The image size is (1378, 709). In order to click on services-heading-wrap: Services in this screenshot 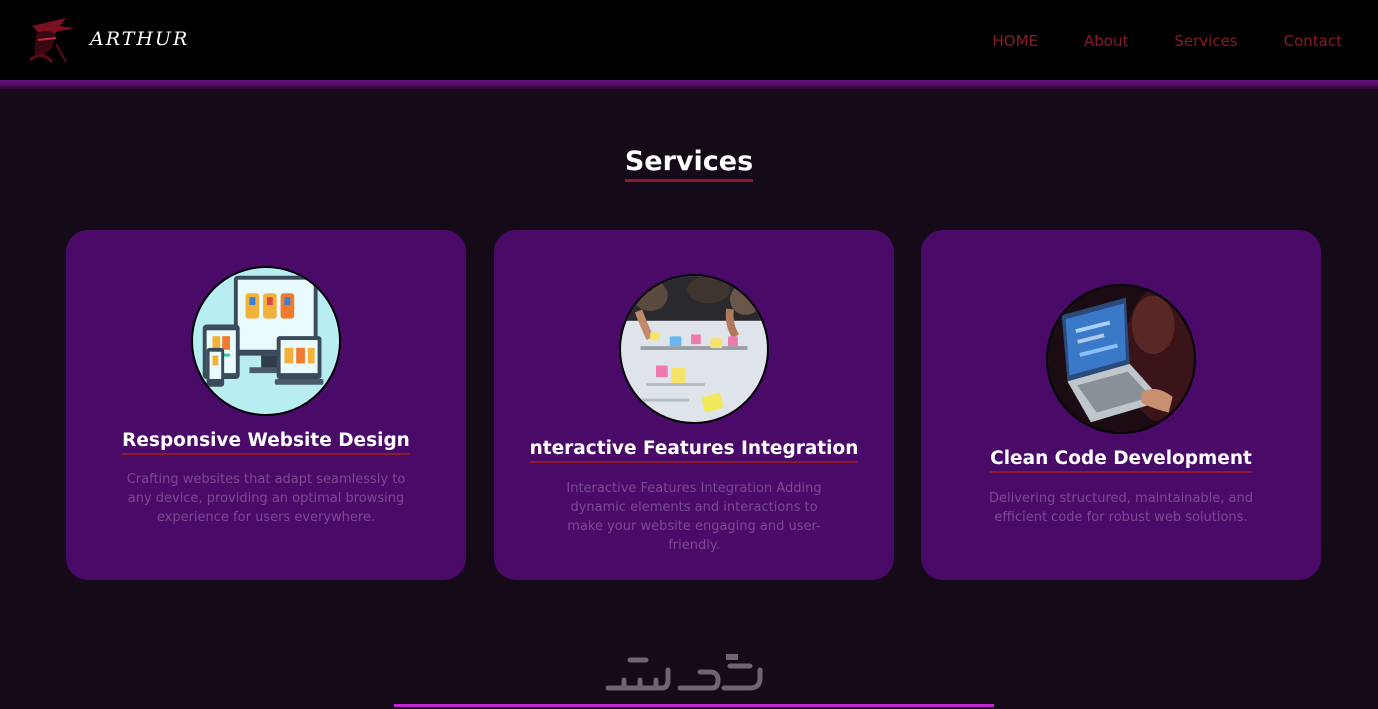, I will do `click(689, 164)`.